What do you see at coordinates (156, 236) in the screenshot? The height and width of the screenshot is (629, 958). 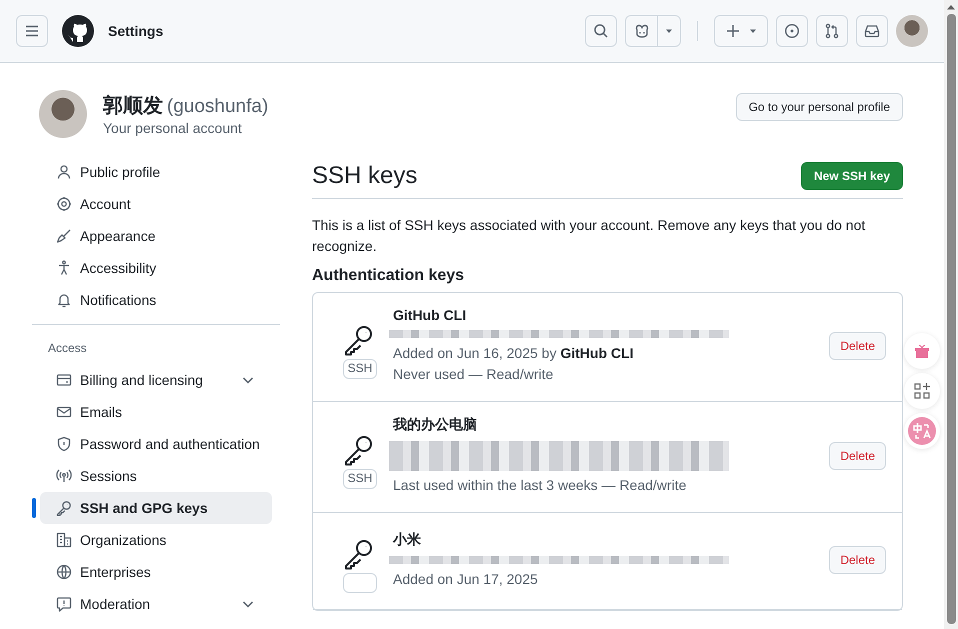 I see `sidebar-item: Appearance` at bounding box center [156, 236].